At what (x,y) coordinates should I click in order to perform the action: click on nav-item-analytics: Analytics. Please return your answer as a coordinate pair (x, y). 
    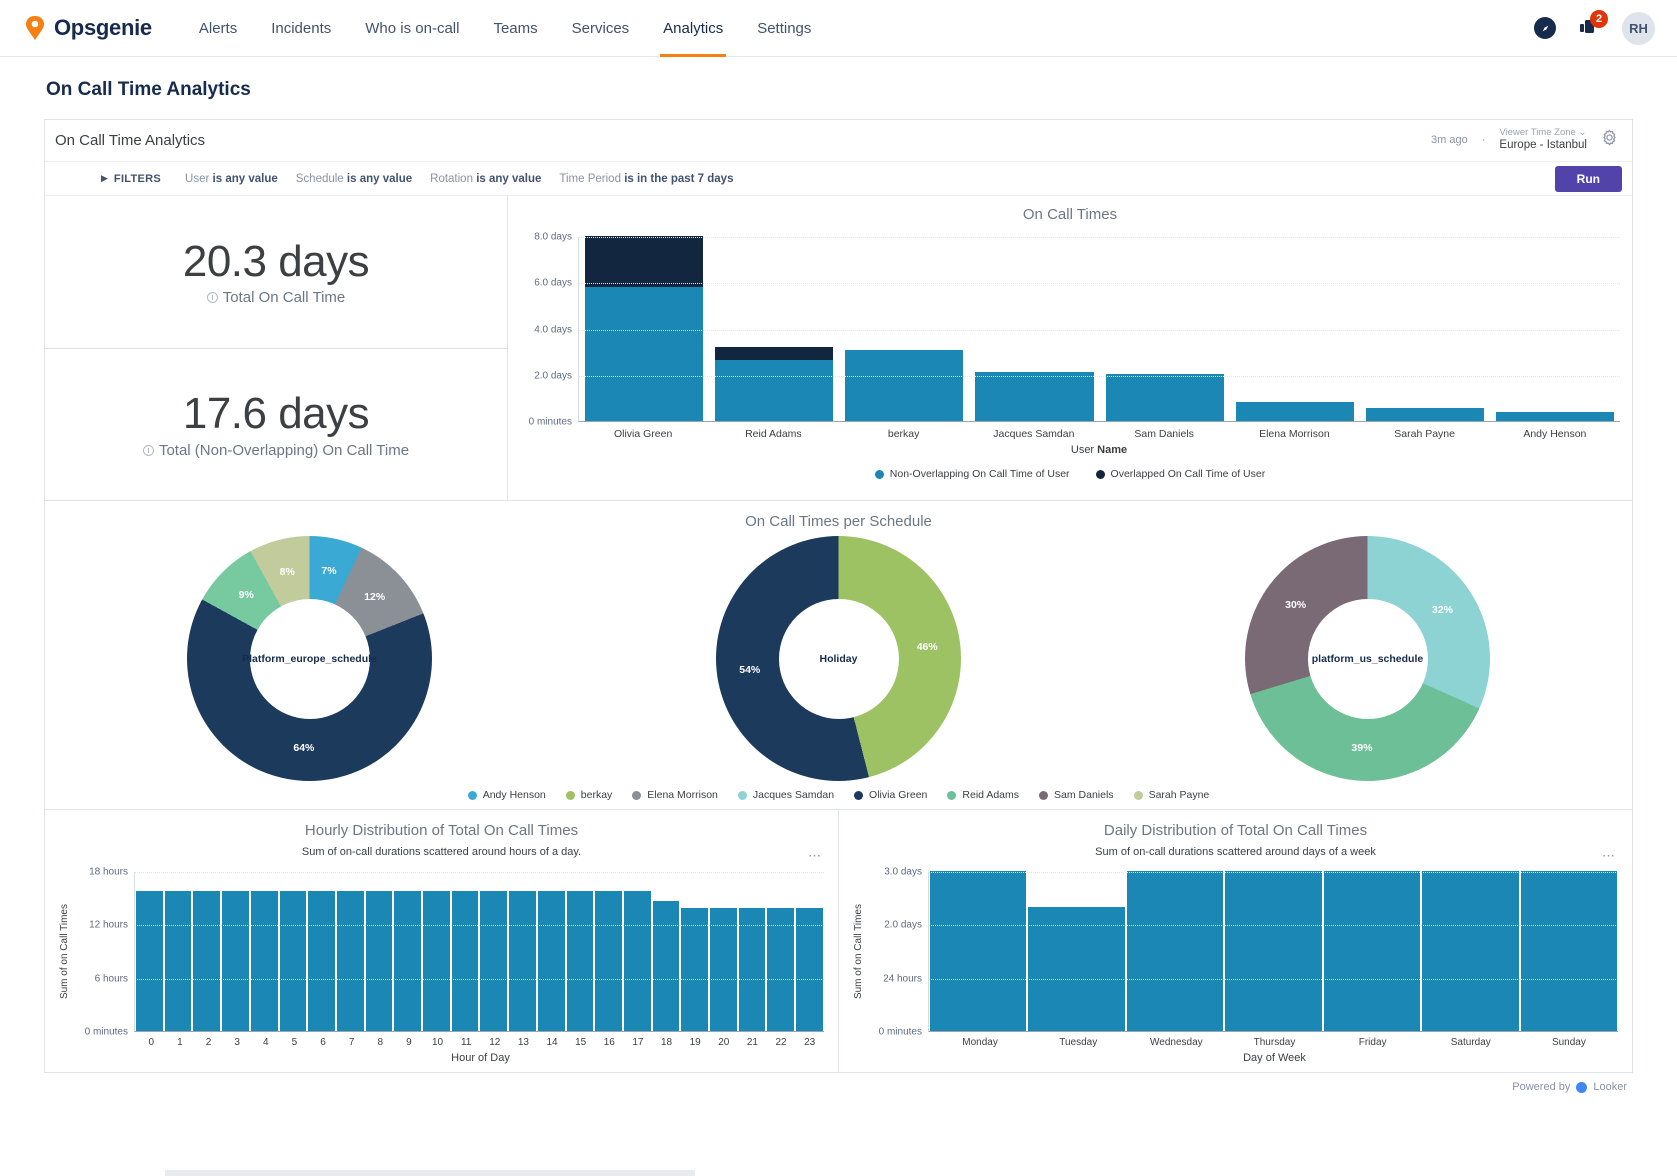
    Looking at the image, I should click on (693, 28).